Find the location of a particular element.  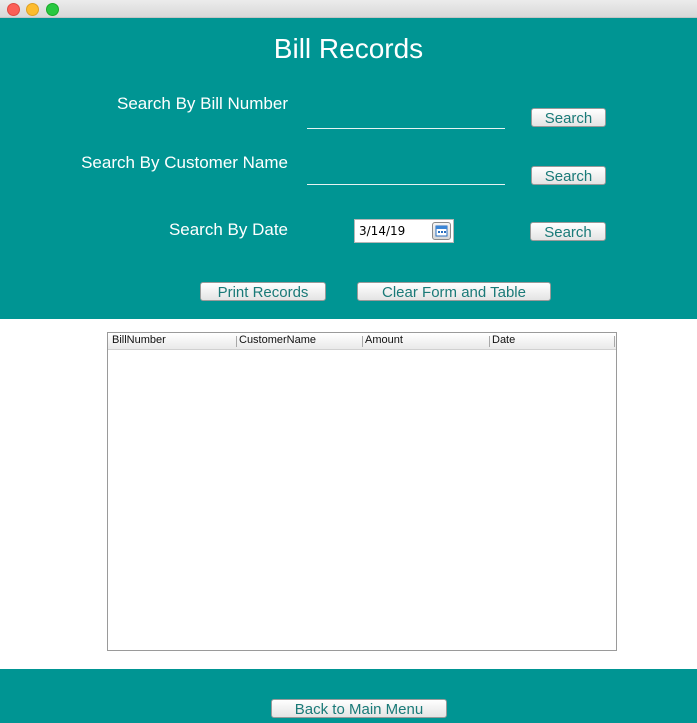

window-titlebar is located at coordinates (348, 9).